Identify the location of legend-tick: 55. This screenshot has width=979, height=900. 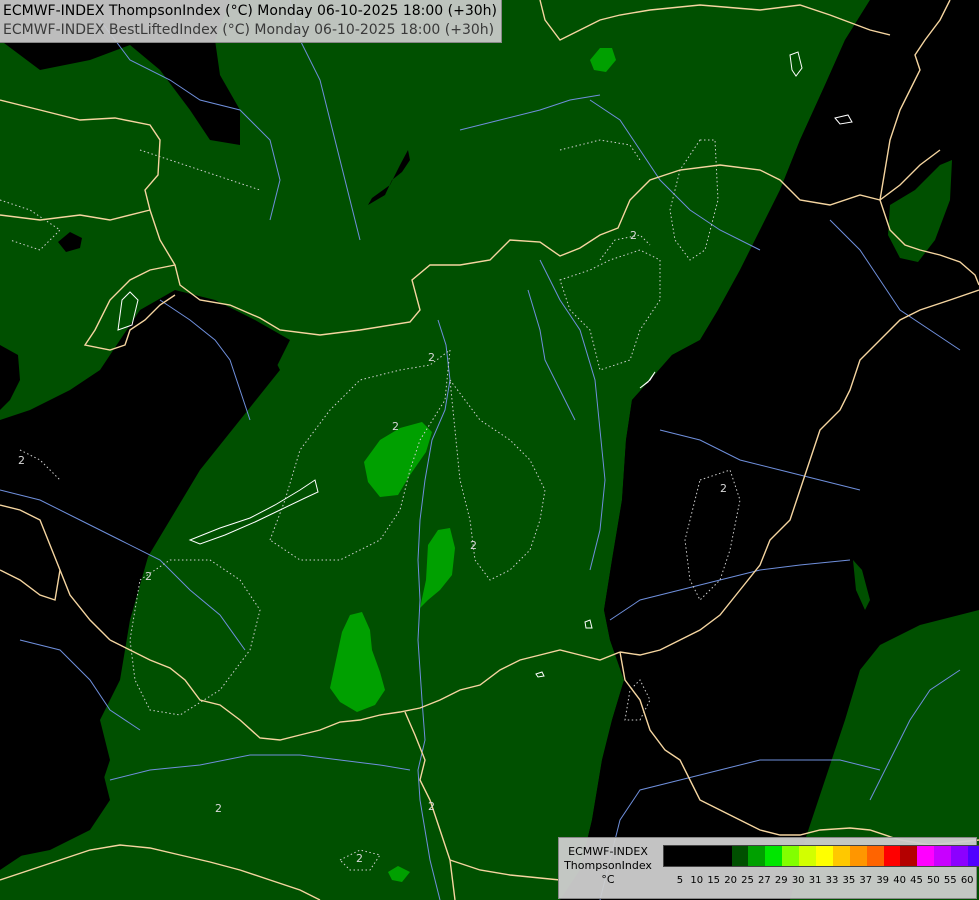
(950, 880).